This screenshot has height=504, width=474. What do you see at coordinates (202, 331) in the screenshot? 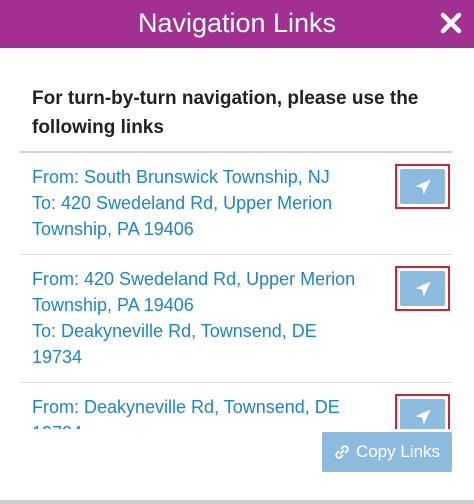
I see `route-2-line-3: To: Deakyneville Rd, Townsend, DE` at bounding box center [202, 331].